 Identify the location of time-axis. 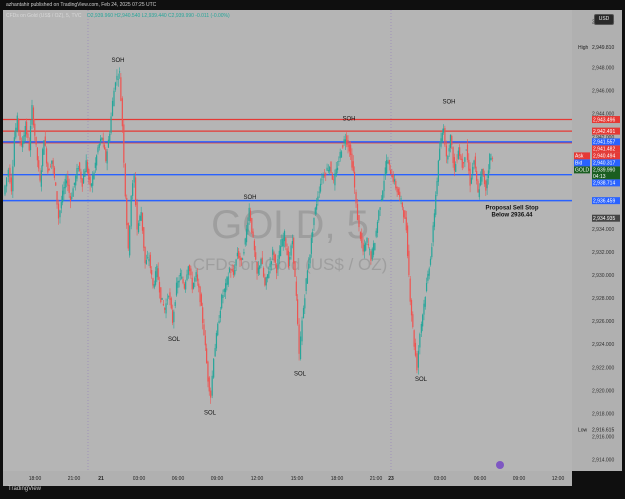
(287, 478).